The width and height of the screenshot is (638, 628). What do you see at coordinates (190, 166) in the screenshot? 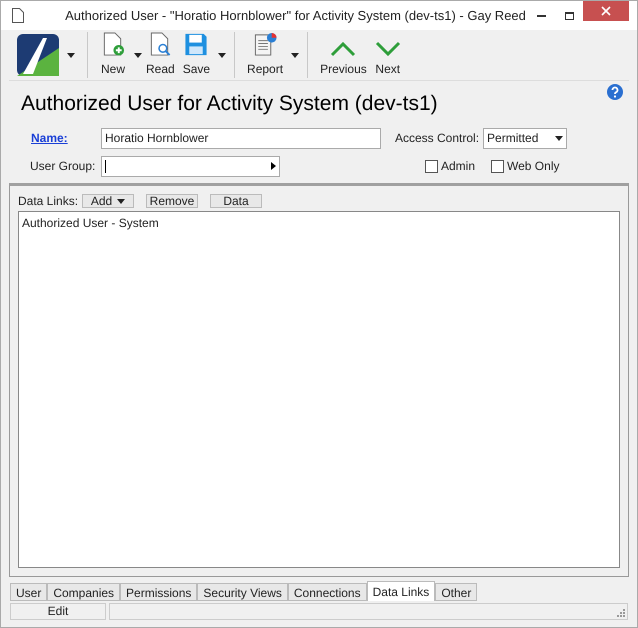
I see `user-group-field` at bounding box center [190, 166].